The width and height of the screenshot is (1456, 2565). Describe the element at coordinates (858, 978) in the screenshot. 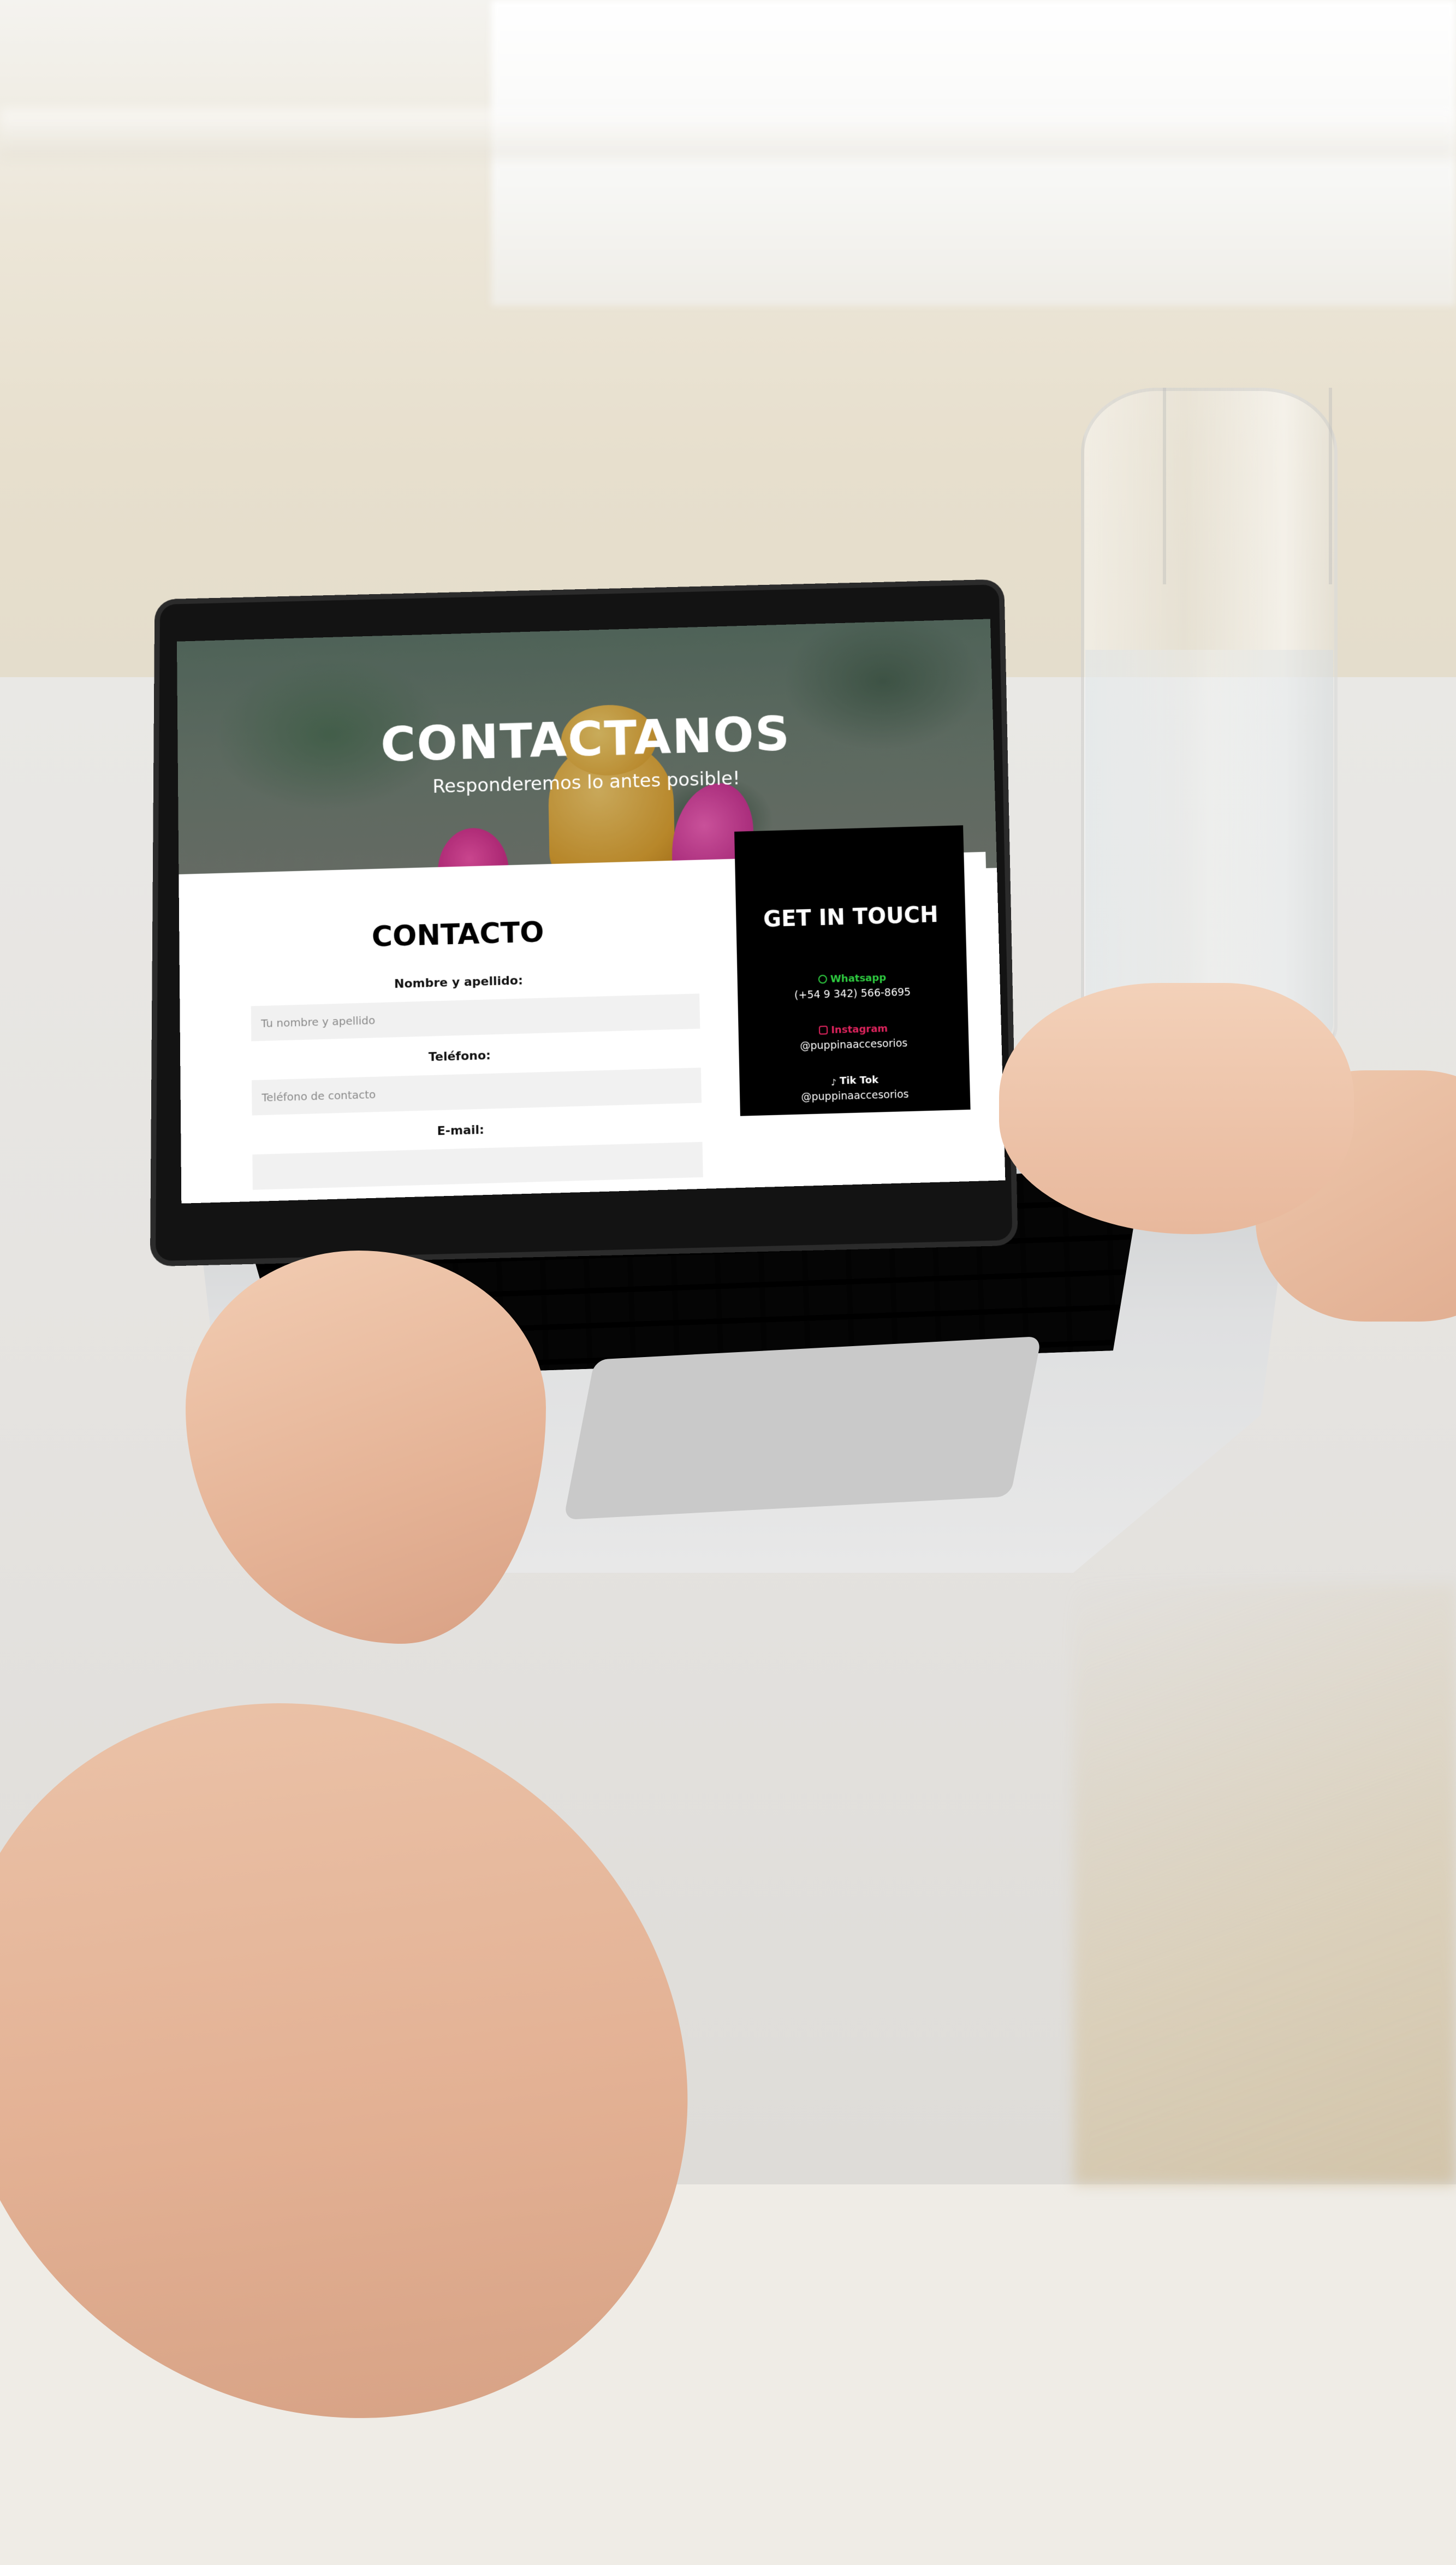

I see `whatsapp-label: Whatsapp` at that location.